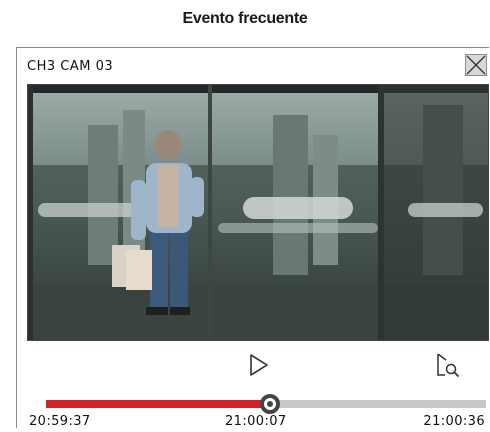 Image resolution: width=490 pixels, height=432 pixels. What do you see at coordinates (256, 421) in the screenshot?
I see `current-time: 21:00:07` at bounding box center [256, 421].